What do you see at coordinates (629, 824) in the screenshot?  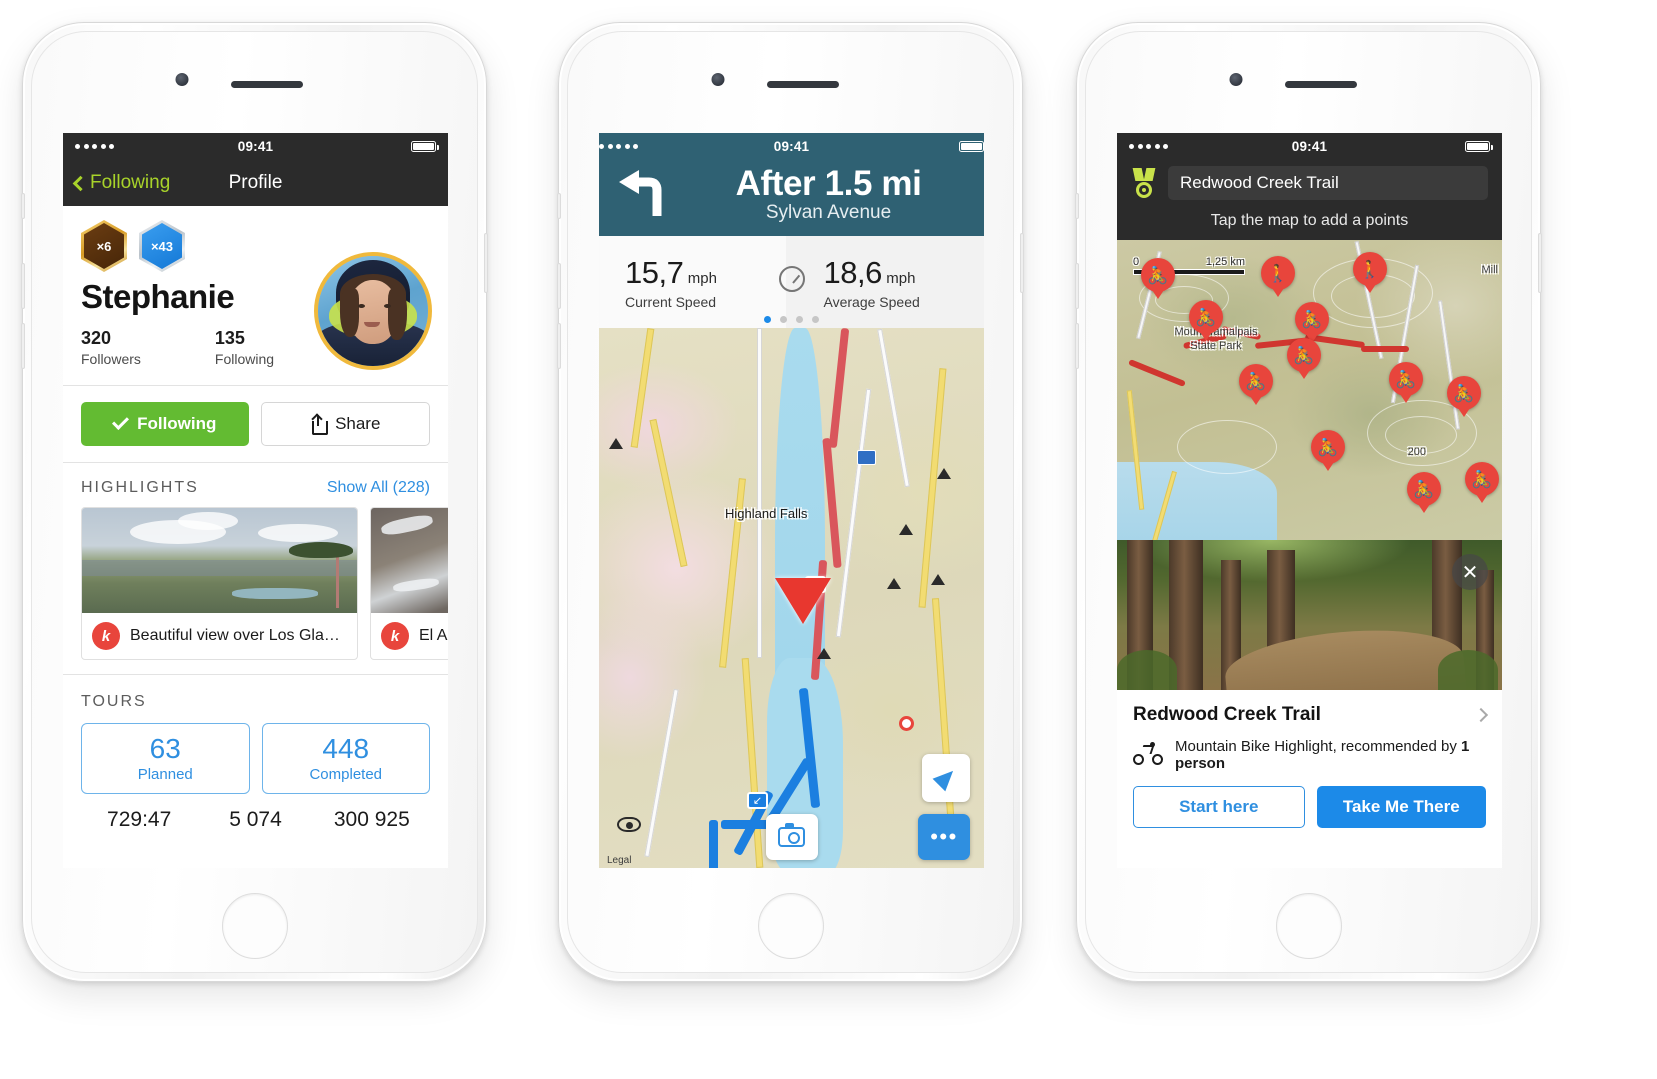 I see `visibility-icon` at bounding box center [629, 824].